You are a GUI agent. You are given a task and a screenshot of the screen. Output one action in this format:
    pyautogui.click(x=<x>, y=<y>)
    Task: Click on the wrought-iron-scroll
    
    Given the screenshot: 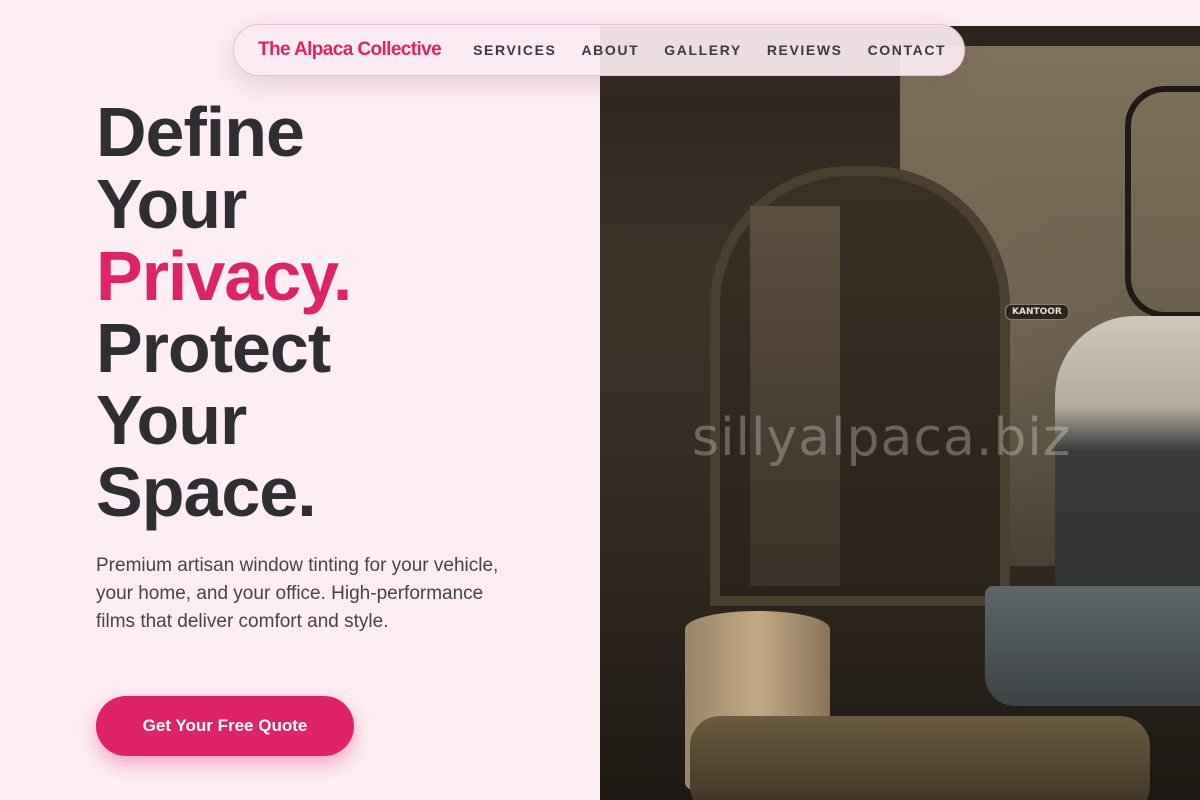 What is the action you would take?
    pyautogui.click(x=1162, y=202)
    